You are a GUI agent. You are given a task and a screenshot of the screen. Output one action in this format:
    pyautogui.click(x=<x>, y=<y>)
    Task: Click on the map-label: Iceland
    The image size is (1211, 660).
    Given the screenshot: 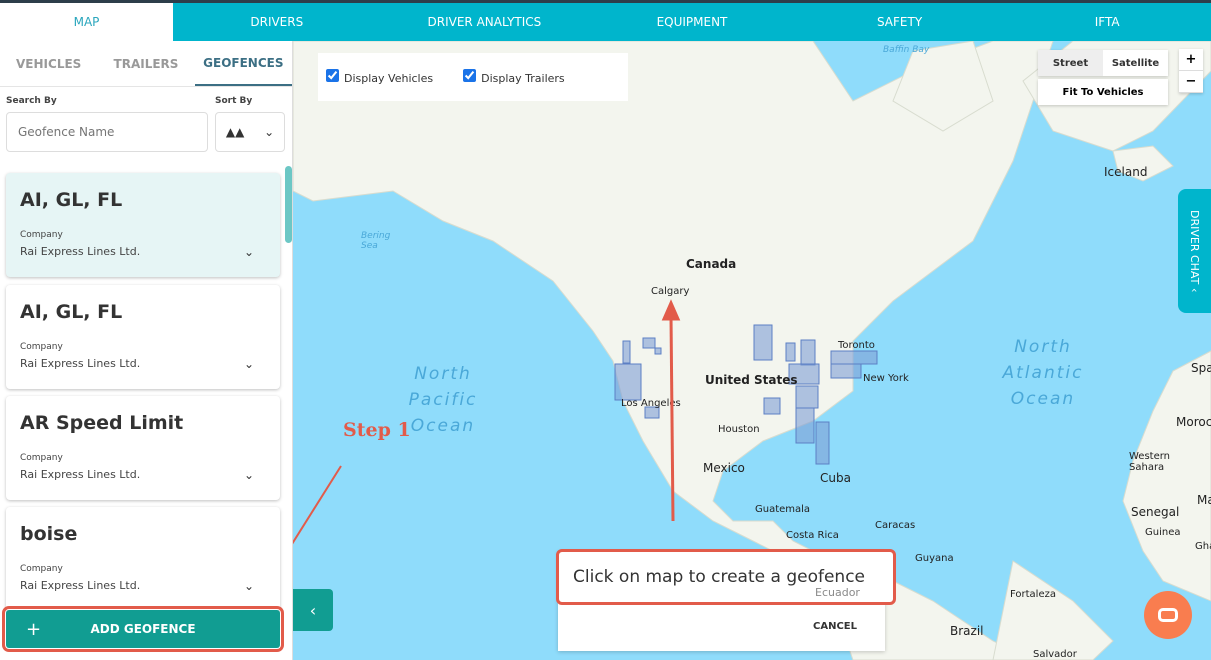 What is the action you would take?
    pyautogui.click(x=1126, y=172)
    